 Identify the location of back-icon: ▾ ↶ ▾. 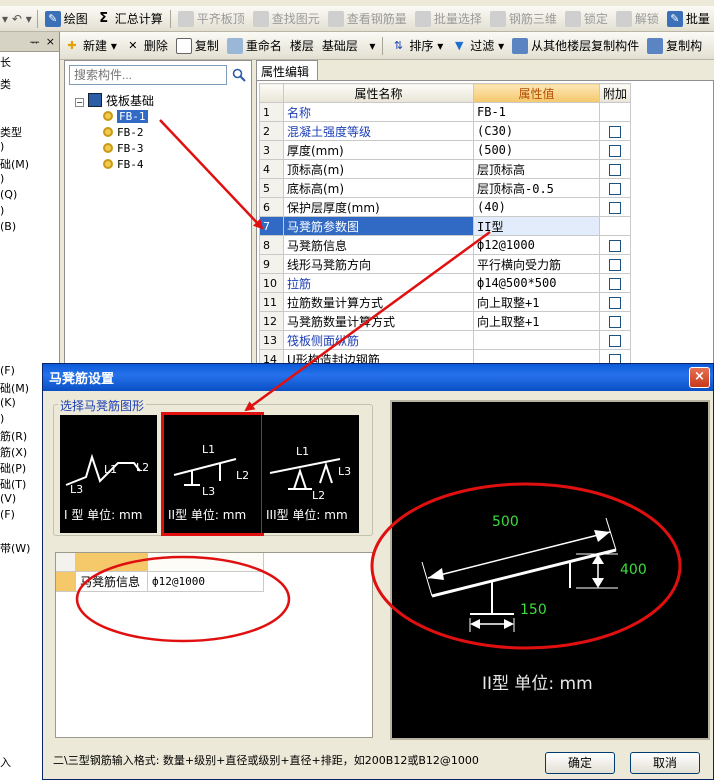
(17, 19).